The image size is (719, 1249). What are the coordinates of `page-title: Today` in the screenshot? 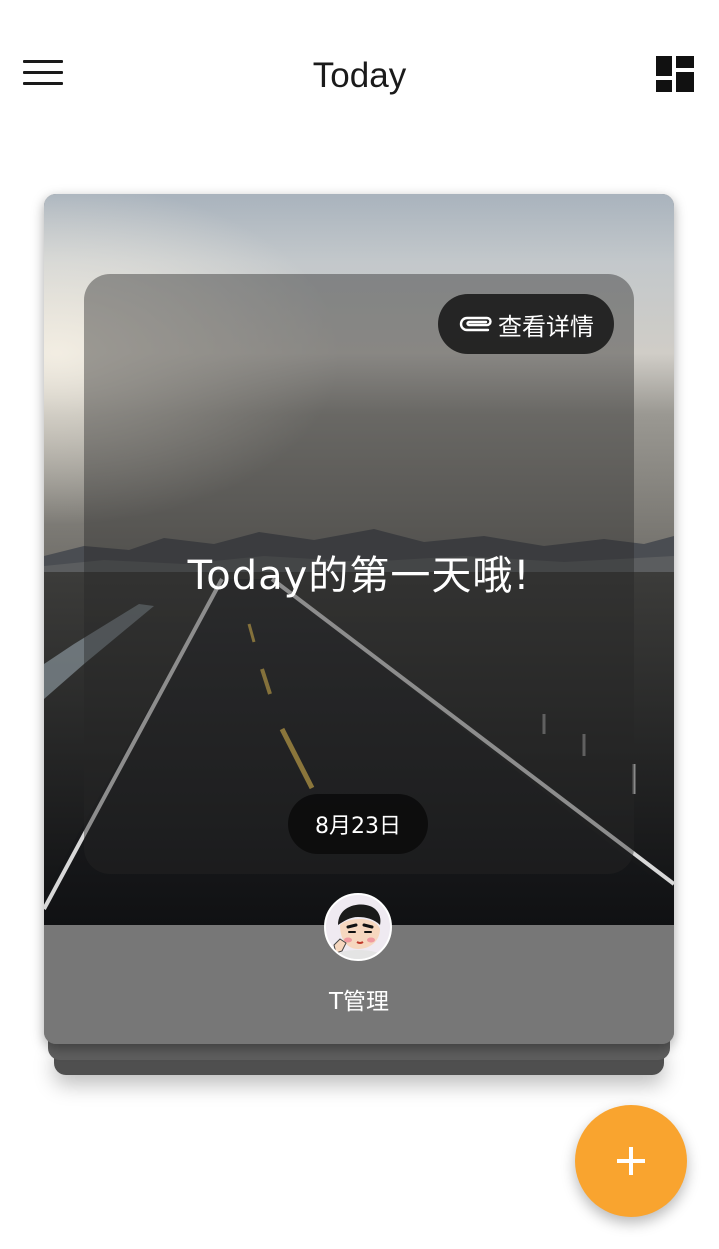 It's located at (359, 75).